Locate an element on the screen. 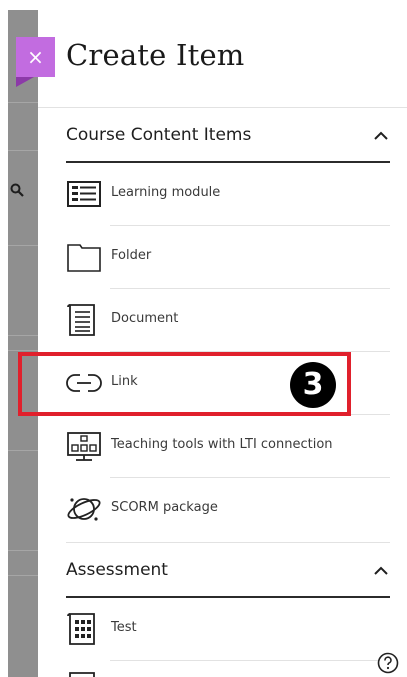  list-item-learning-module: Learning module is located at coordinates (228, 194).